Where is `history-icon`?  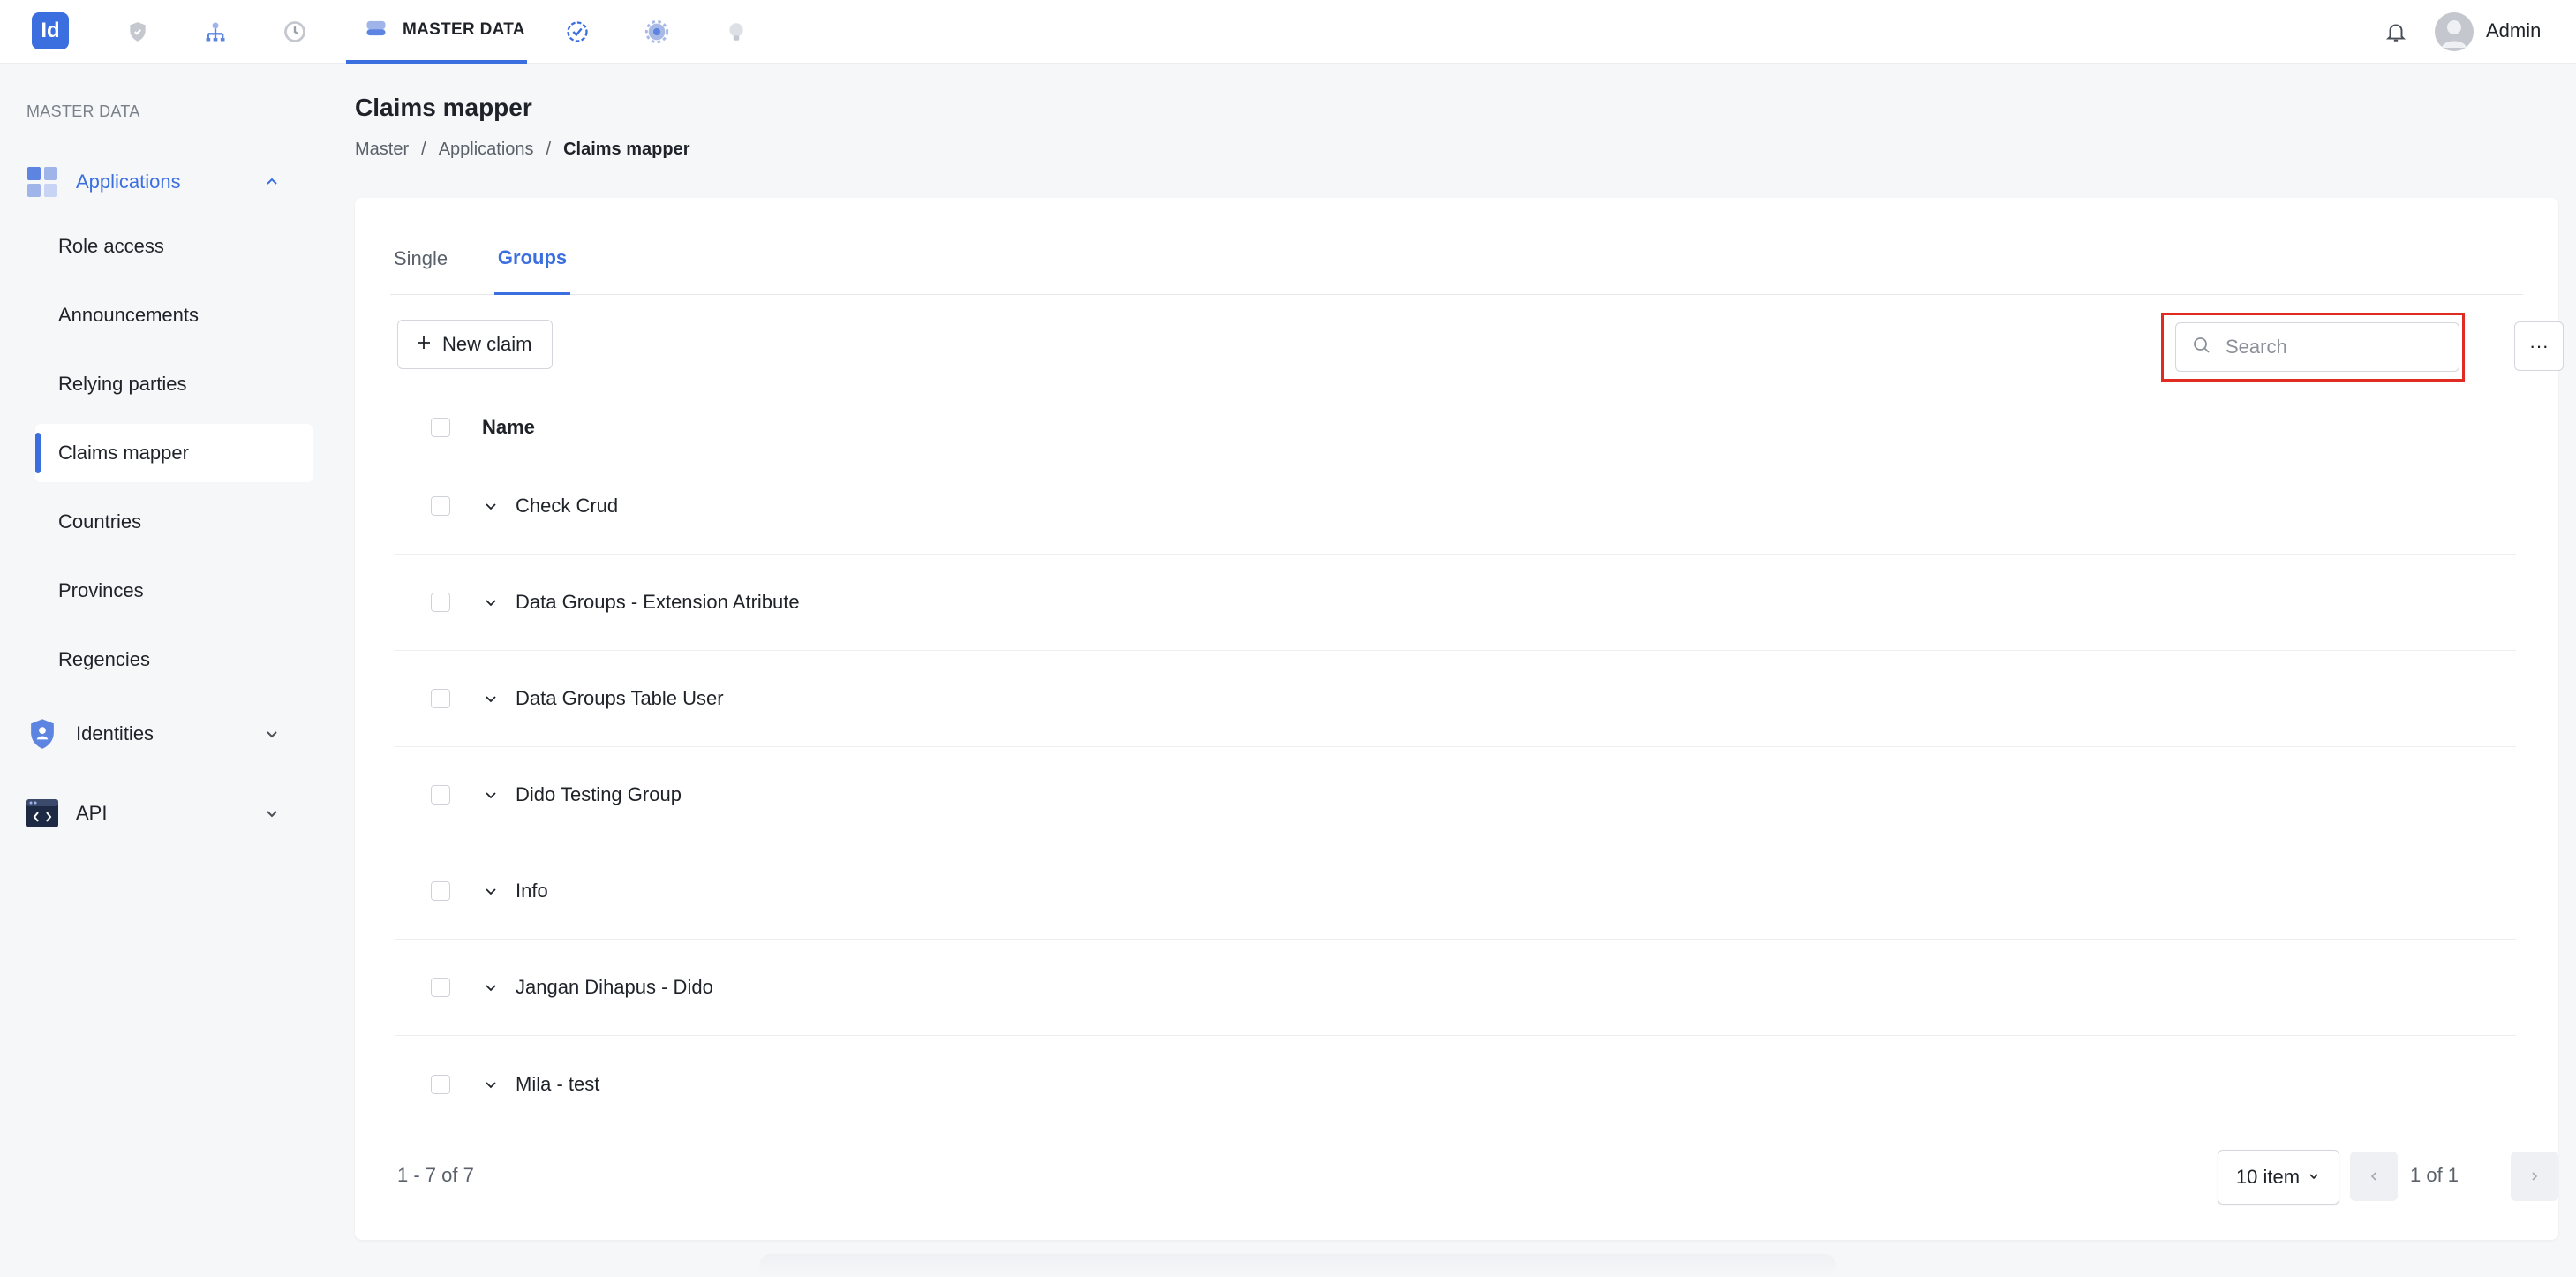
history-icon is located at coordinates (295, 32).